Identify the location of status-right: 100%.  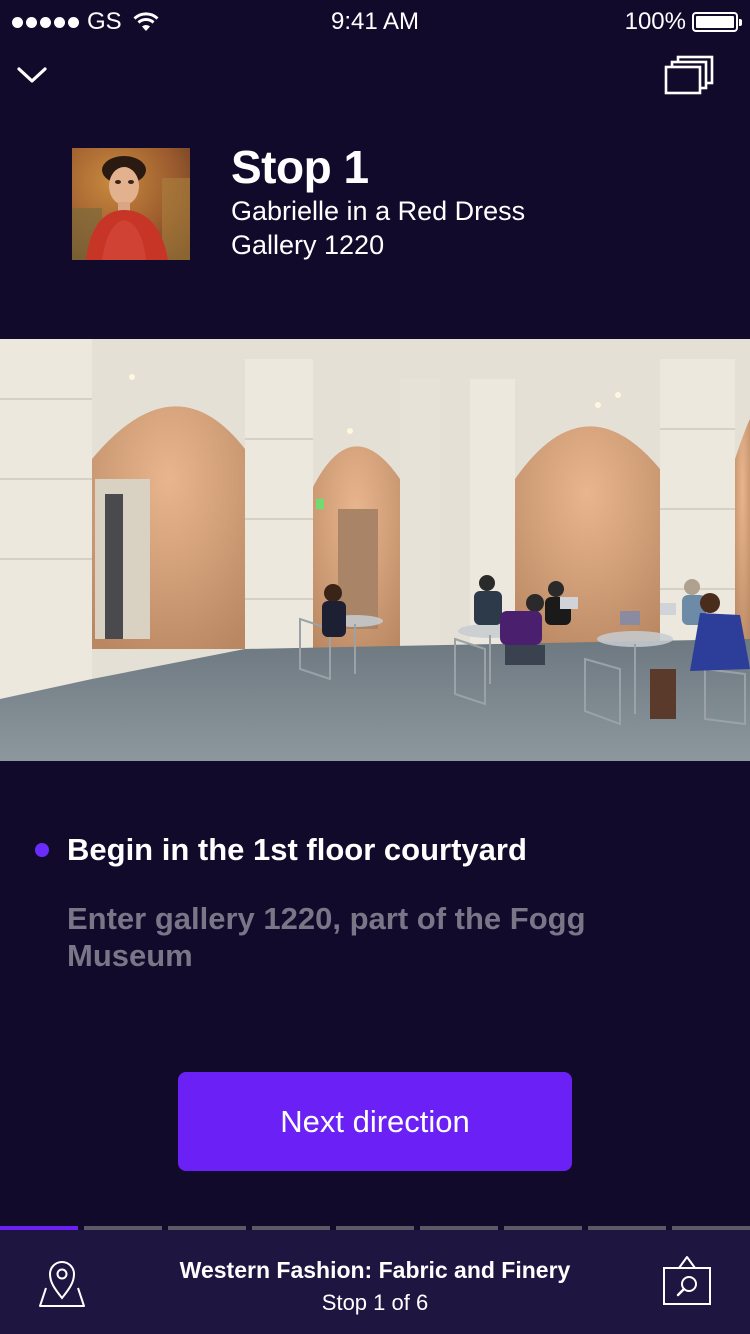
(683, 22).